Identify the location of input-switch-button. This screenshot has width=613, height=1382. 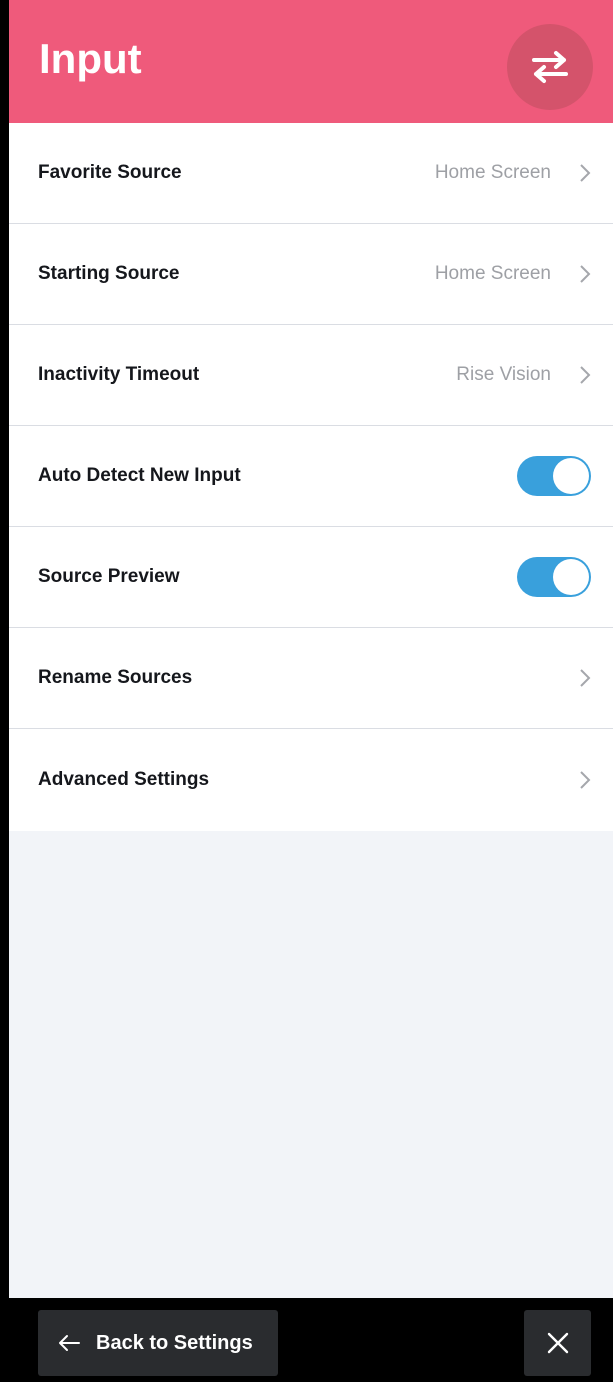
(550, 67).